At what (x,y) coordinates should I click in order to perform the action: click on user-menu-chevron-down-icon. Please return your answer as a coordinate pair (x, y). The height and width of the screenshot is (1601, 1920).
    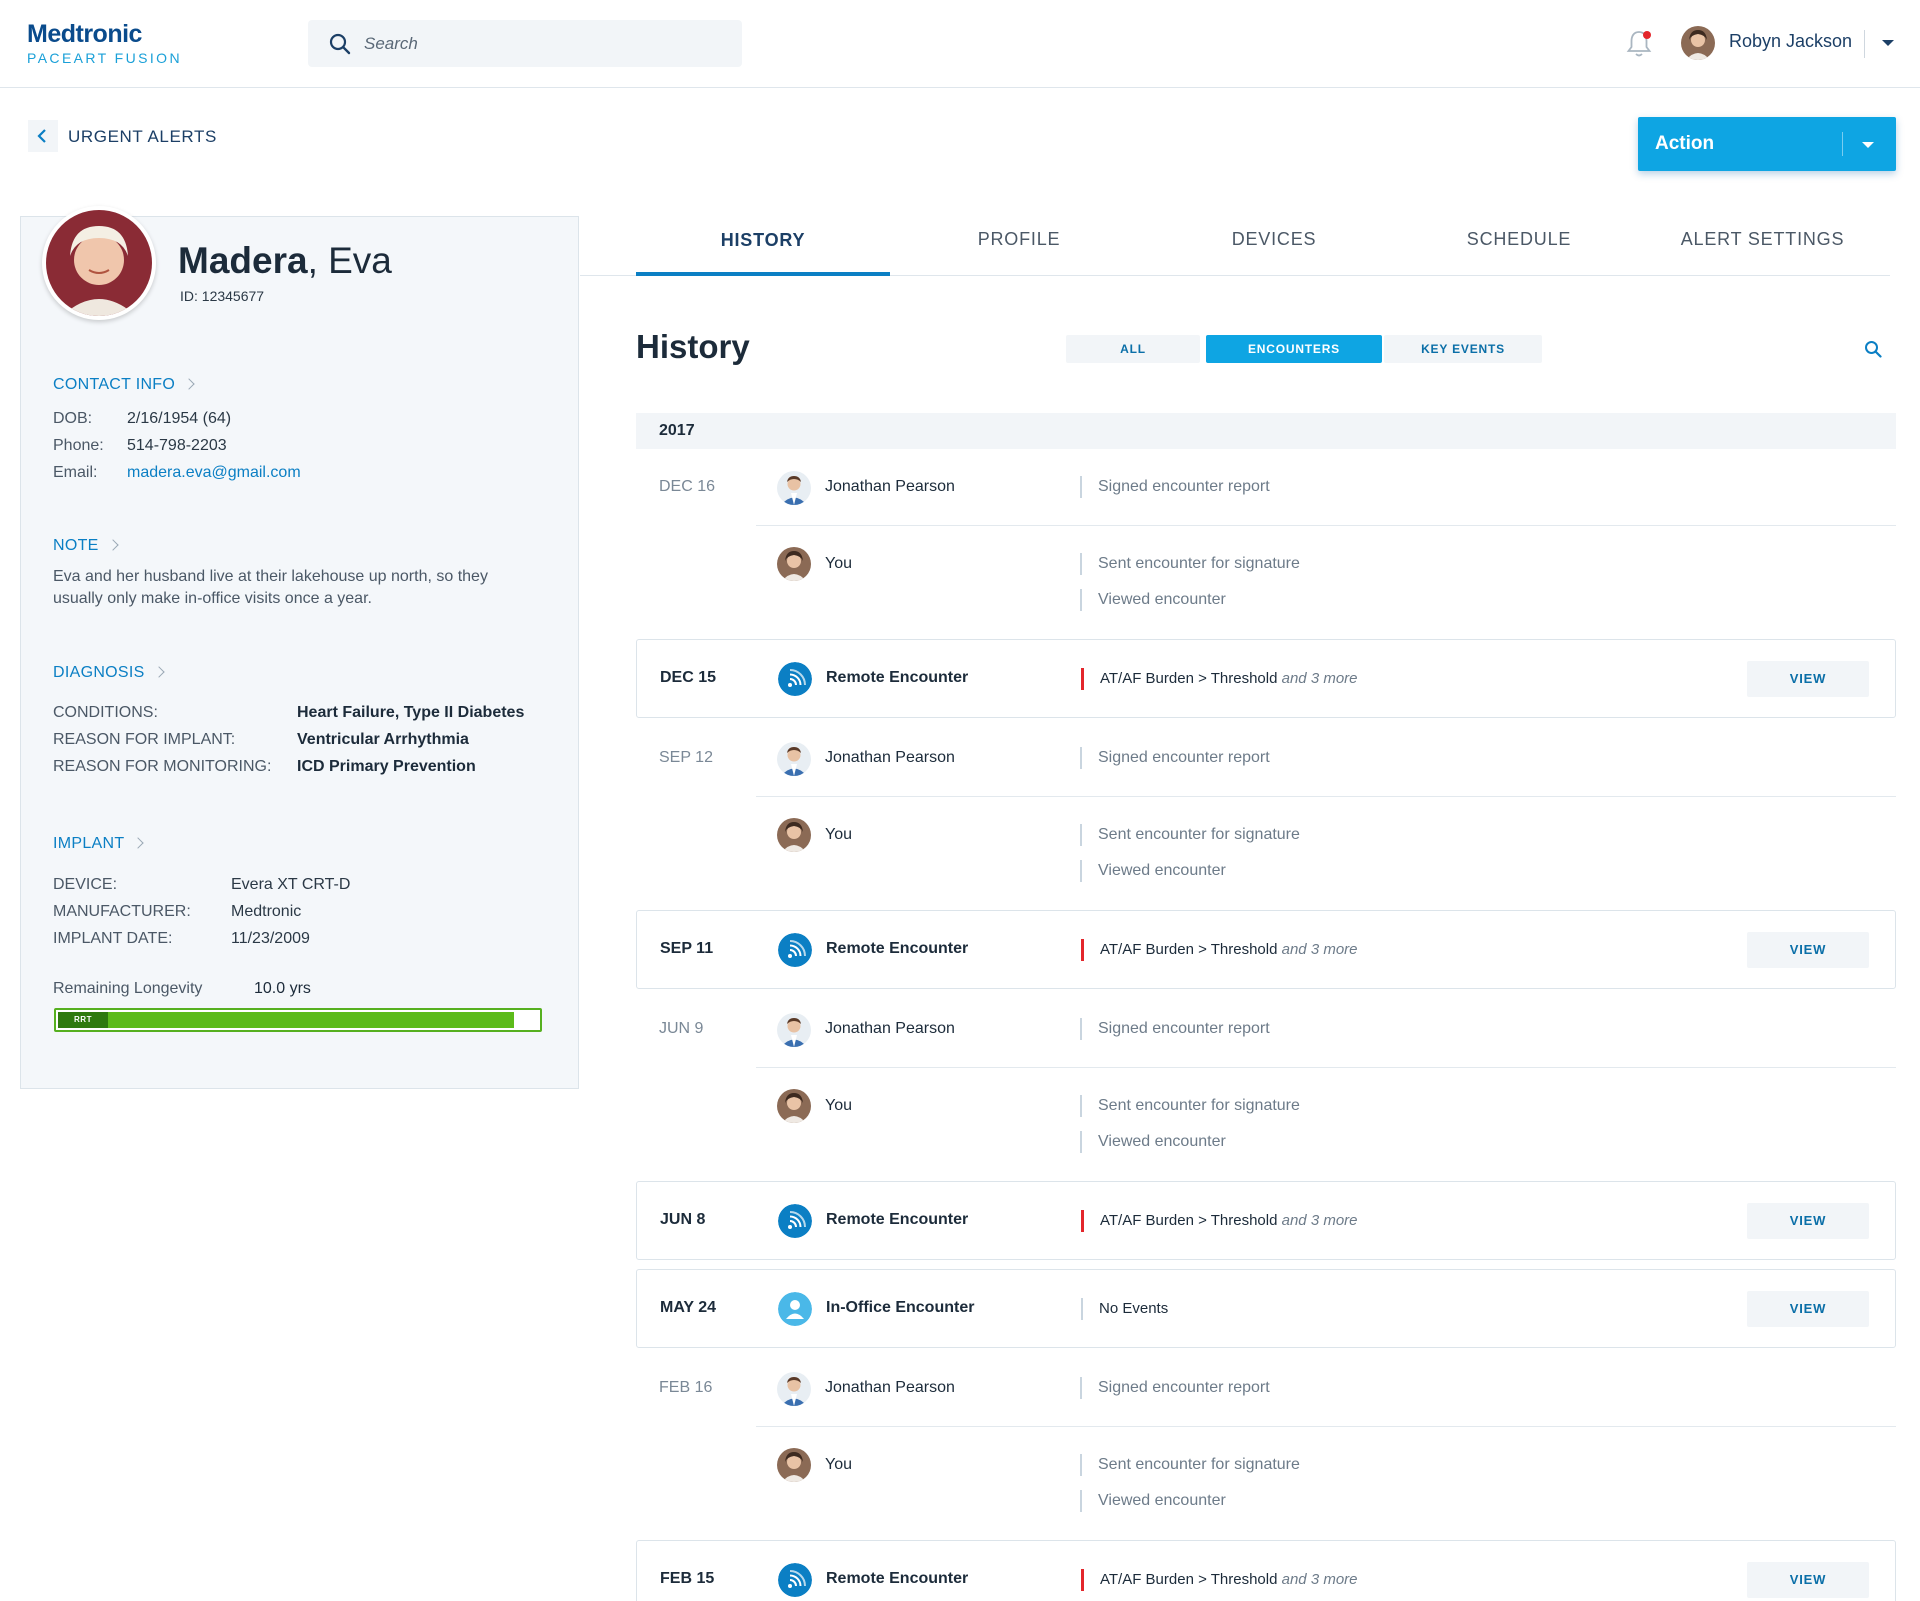
    Looking at the image, I should click on (1888, 43).